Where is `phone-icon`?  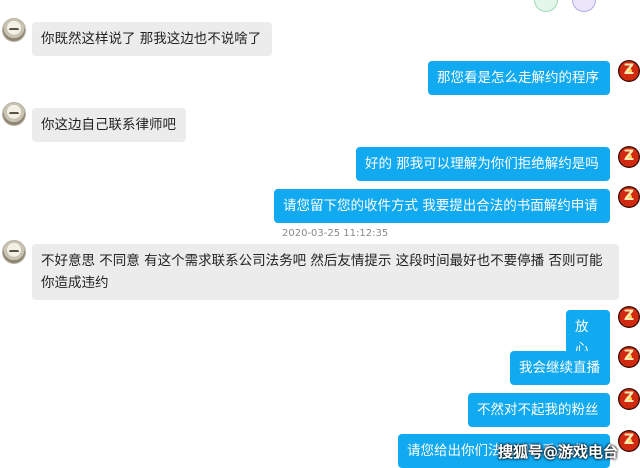 phone-icon is located at coordinates (546, 6).